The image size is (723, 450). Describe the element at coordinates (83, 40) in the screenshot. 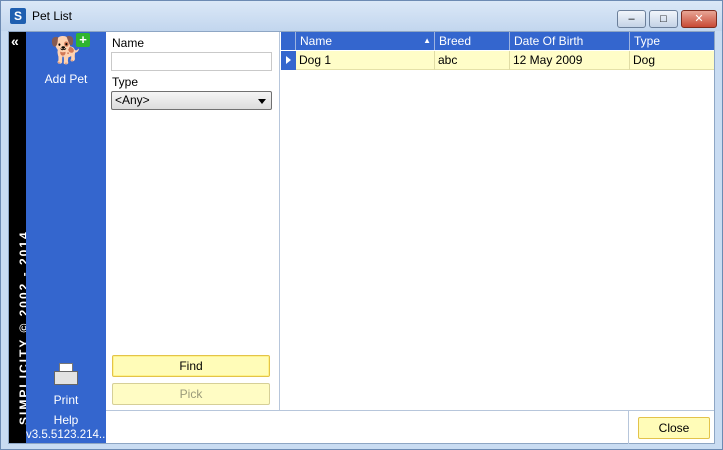

I see `plus-icon: +` at that location.